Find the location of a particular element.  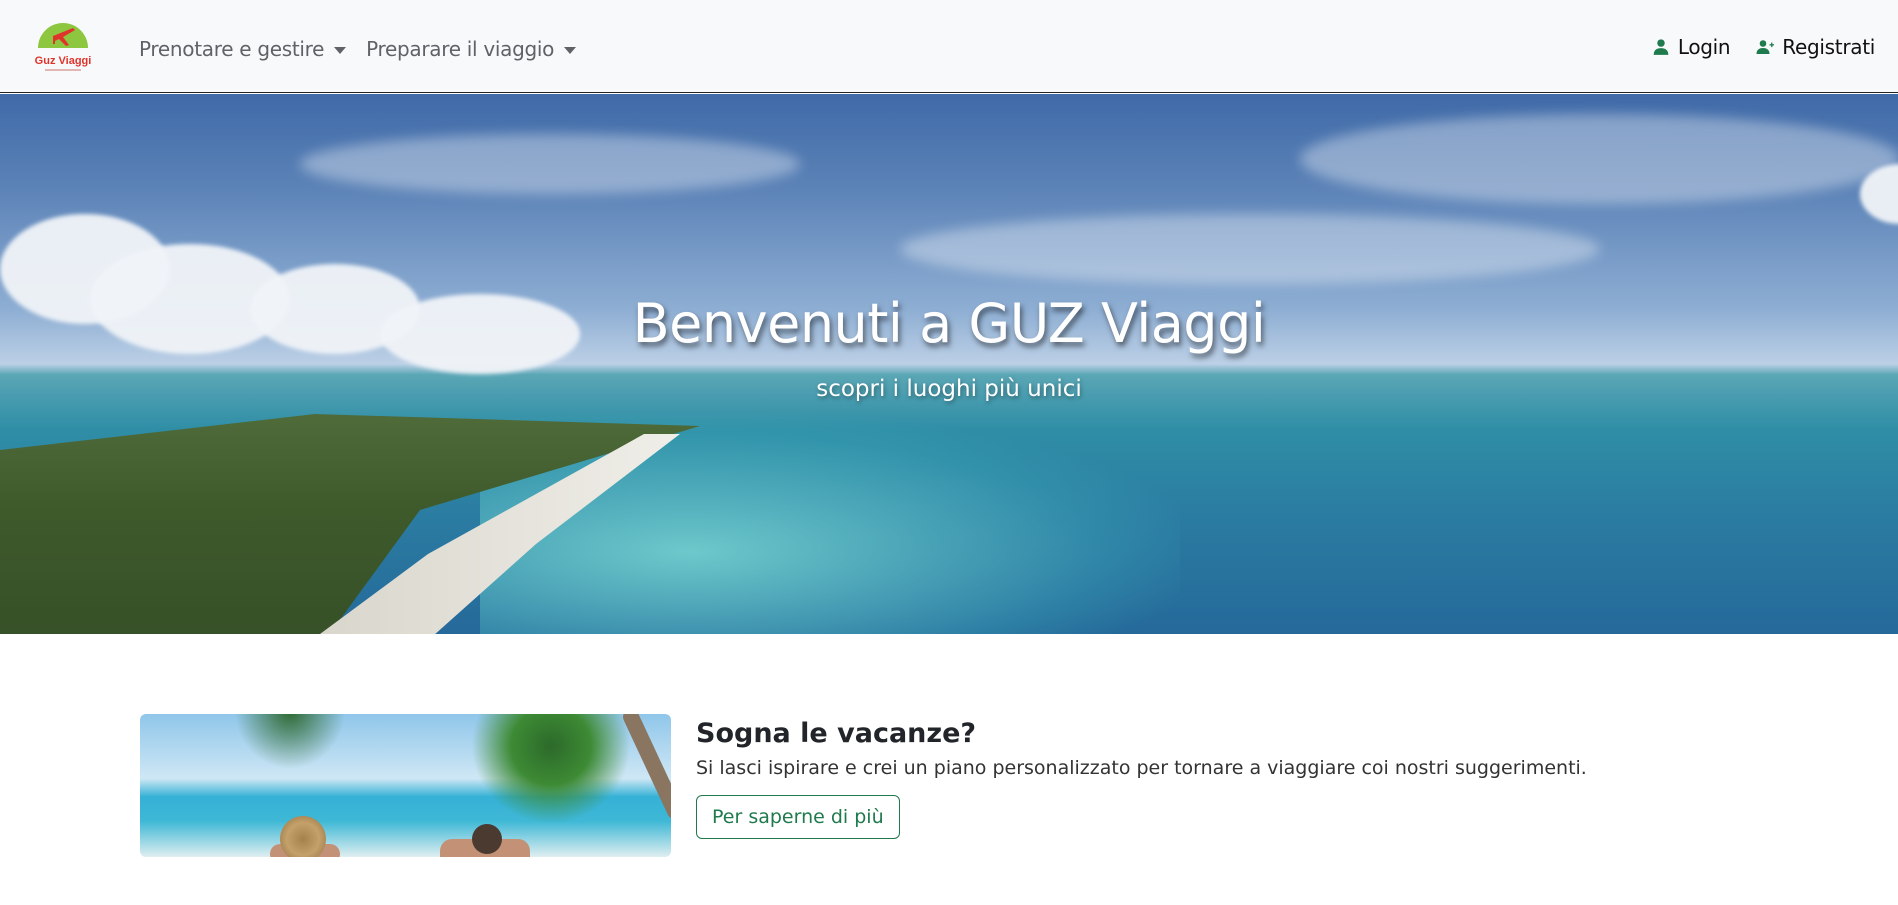

nav-dropdown-prenotare: Prenotare e gestire is located at coordinates (243, 49).